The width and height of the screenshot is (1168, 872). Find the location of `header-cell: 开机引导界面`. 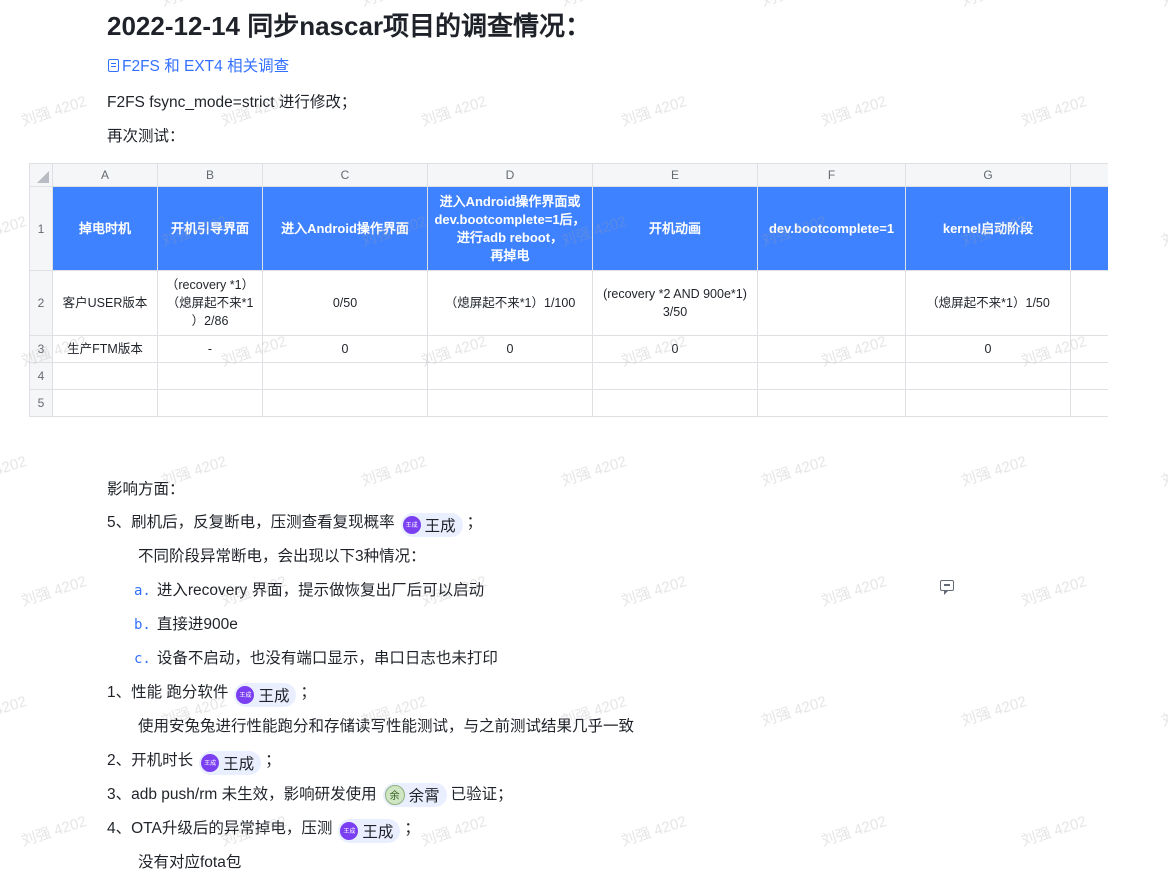

header-cell: 开机引导界面 is located at coordinates (210, 228).